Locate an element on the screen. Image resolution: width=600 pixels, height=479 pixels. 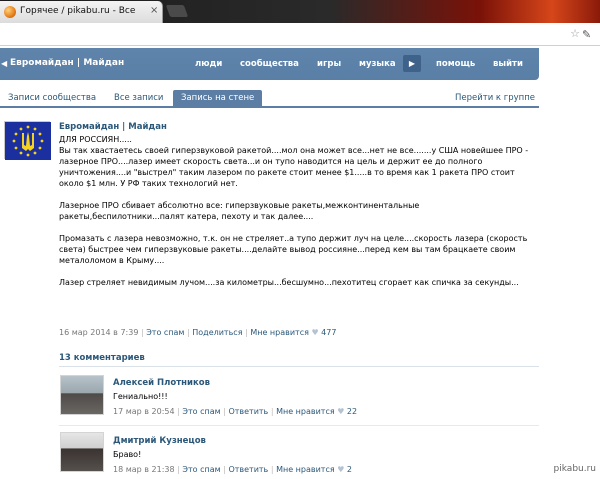
nav-games: игры is located at coordinates (329, 64).